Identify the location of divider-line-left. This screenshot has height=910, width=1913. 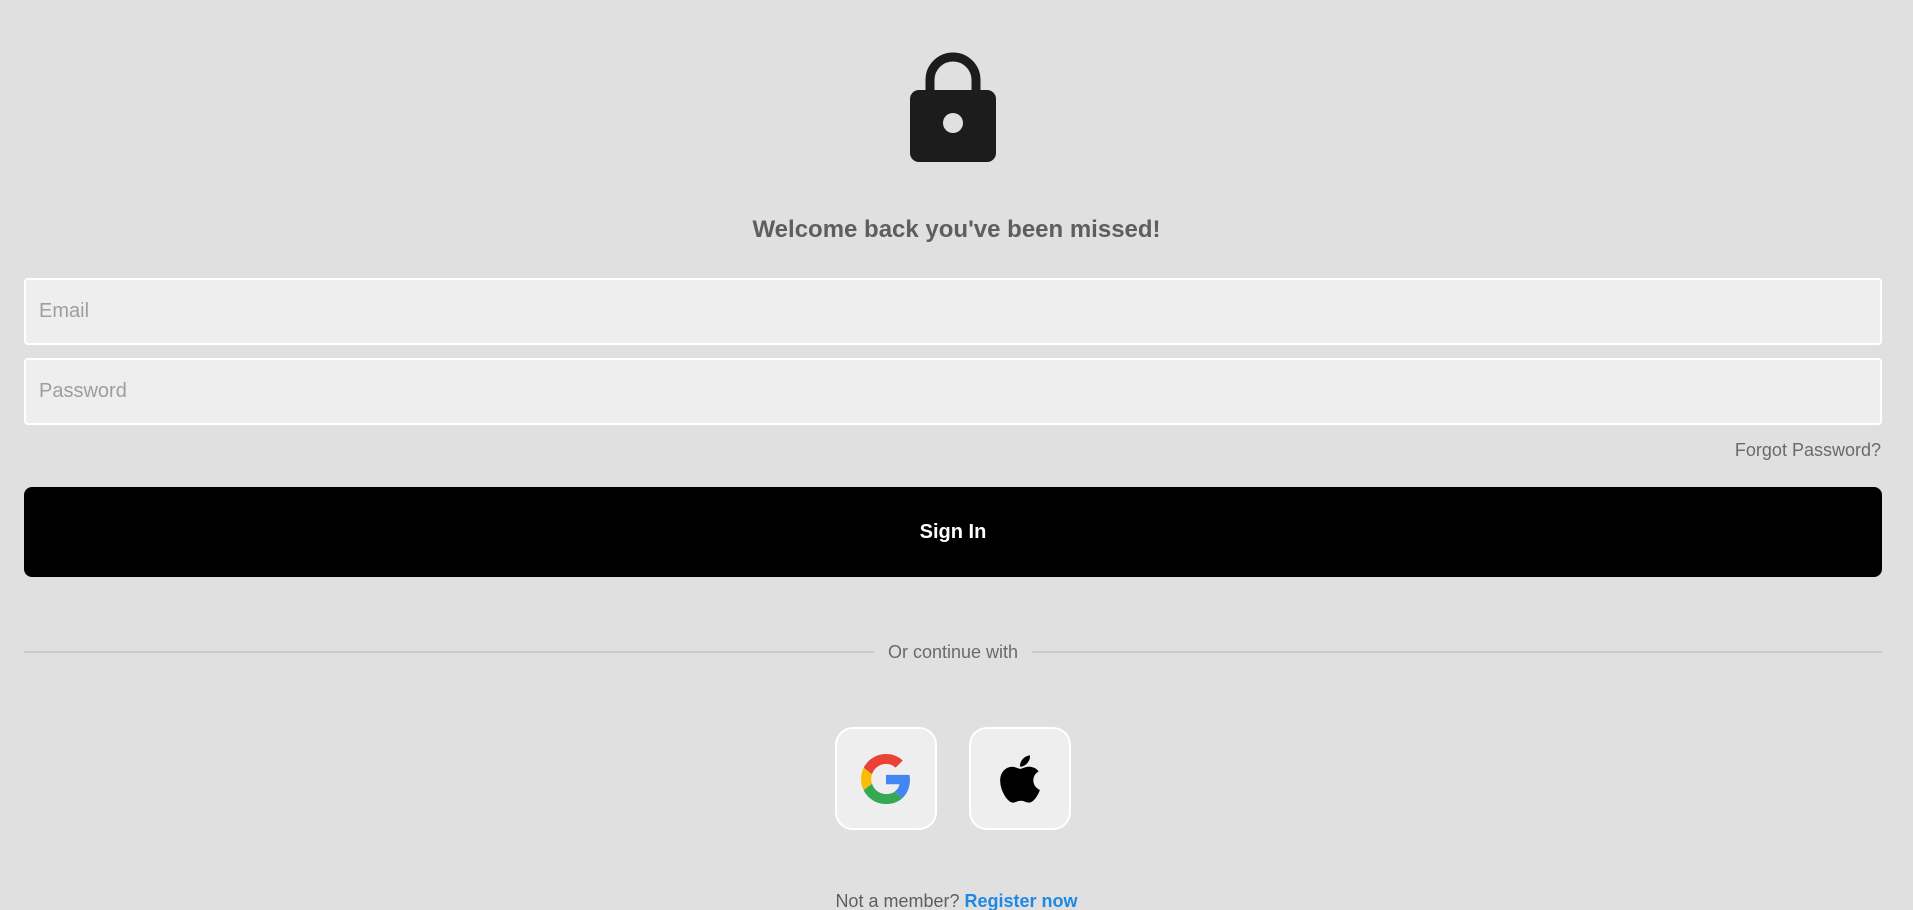
(449, 652).